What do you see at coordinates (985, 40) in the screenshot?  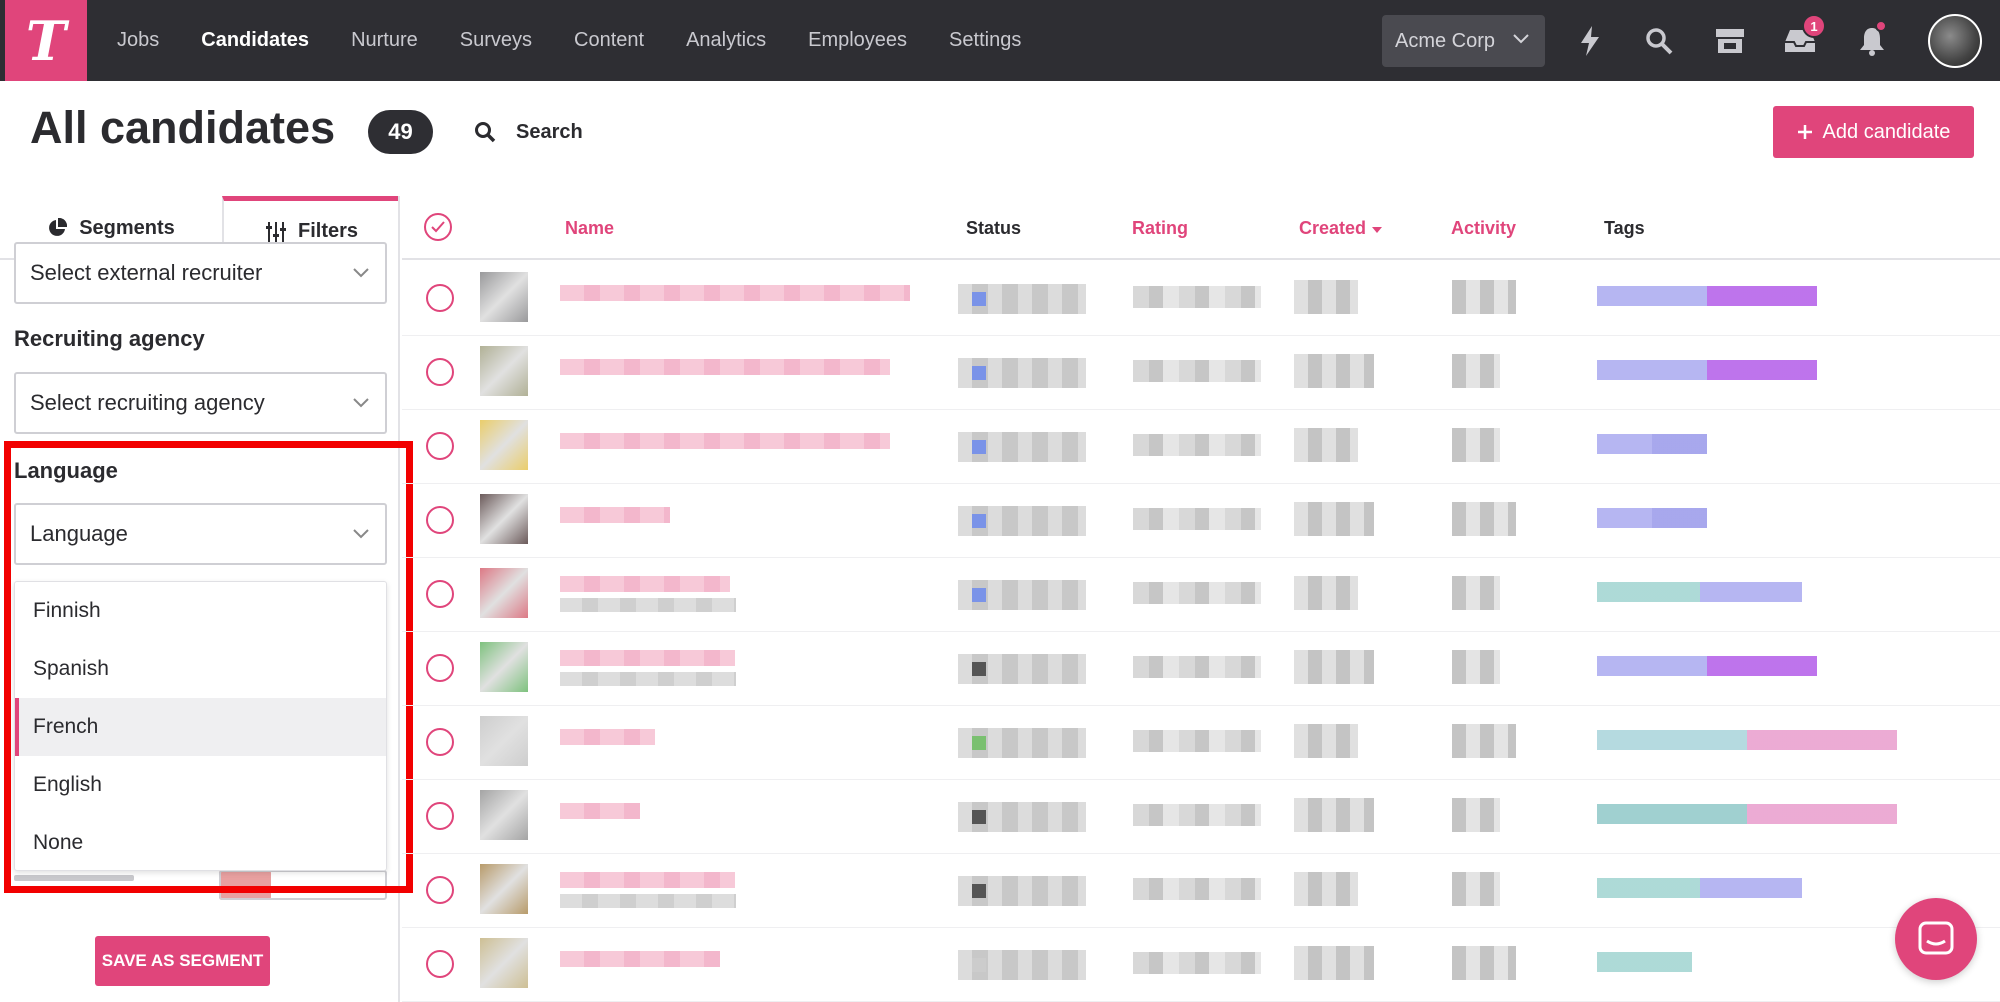 I see `nav-settings: Settings` at bounding box center [985, 40].